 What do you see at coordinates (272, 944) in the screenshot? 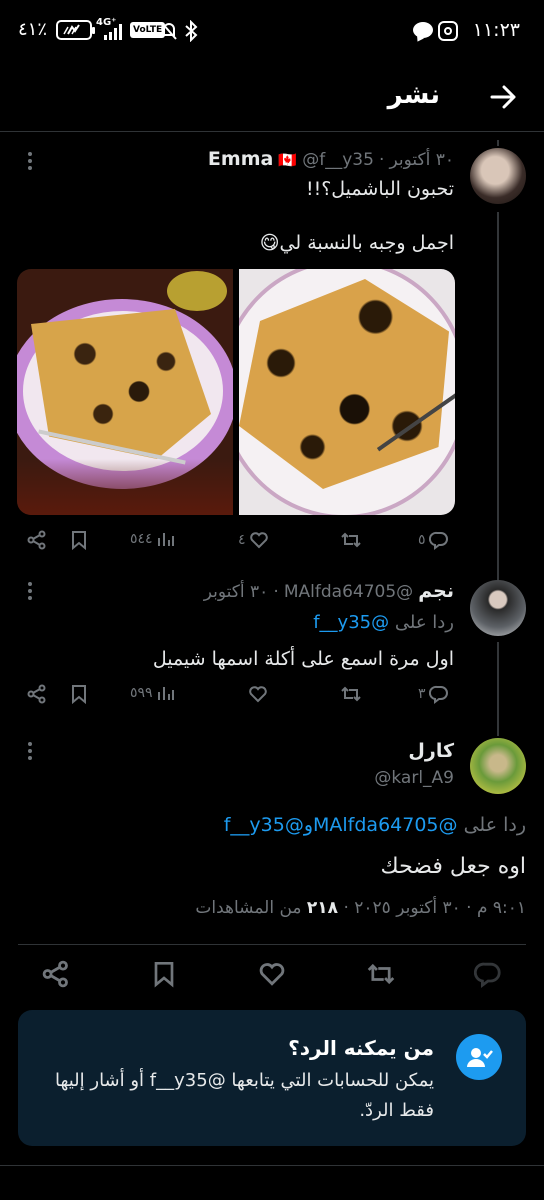
I see `divider` at bounding box center [272, 944].